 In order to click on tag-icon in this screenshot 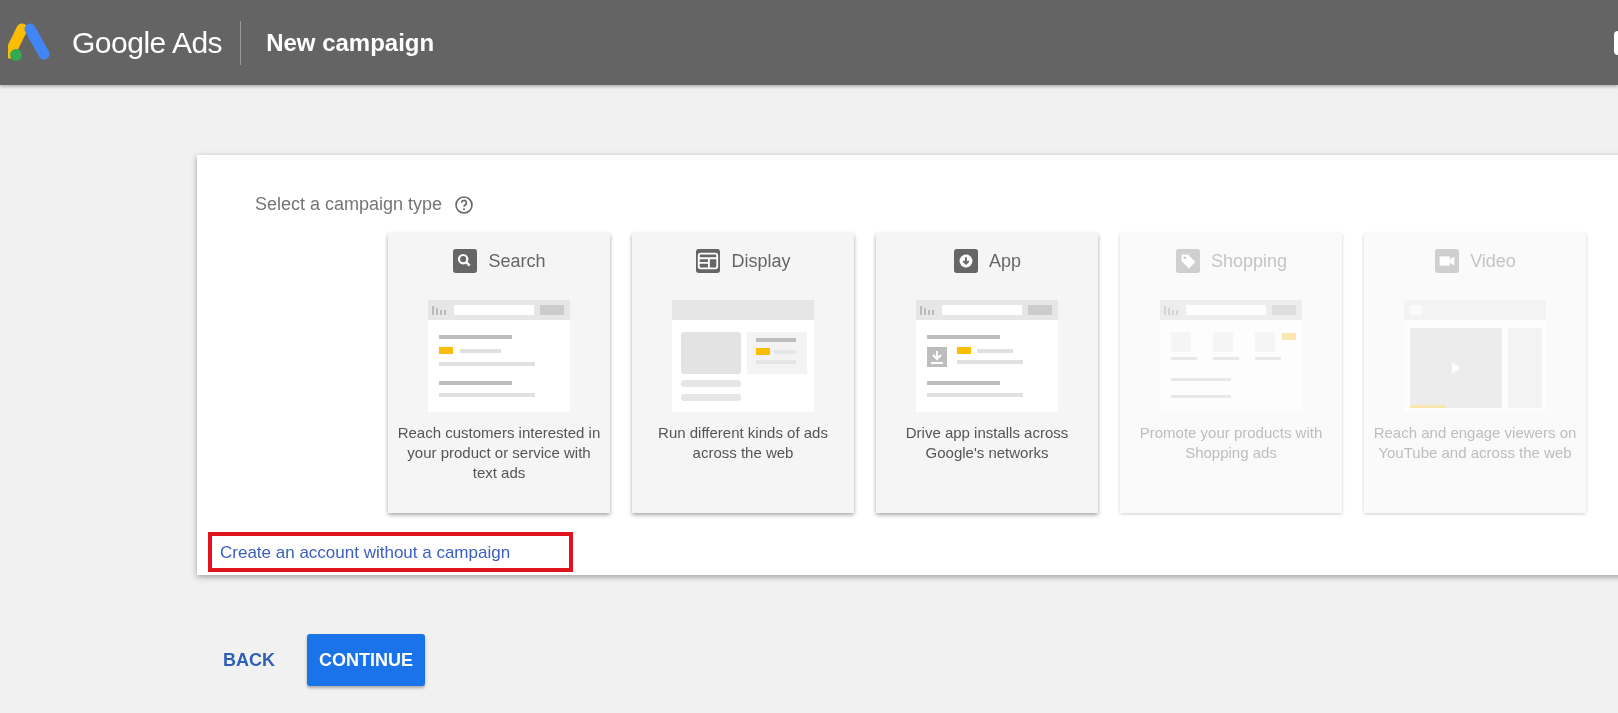, I will do `click(1187, 261)`.